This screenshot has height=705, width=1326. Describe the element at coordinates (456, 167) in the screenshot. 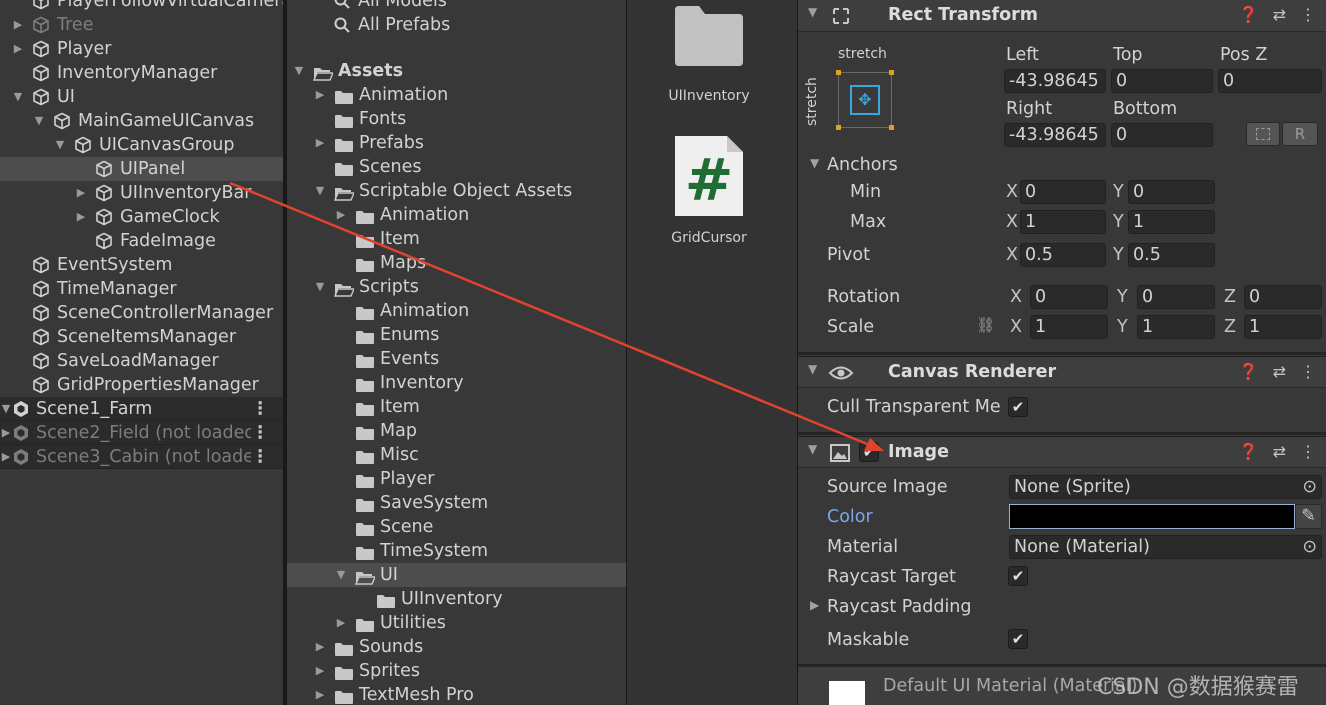

I see `project-folder-item: Scenes` at that location.